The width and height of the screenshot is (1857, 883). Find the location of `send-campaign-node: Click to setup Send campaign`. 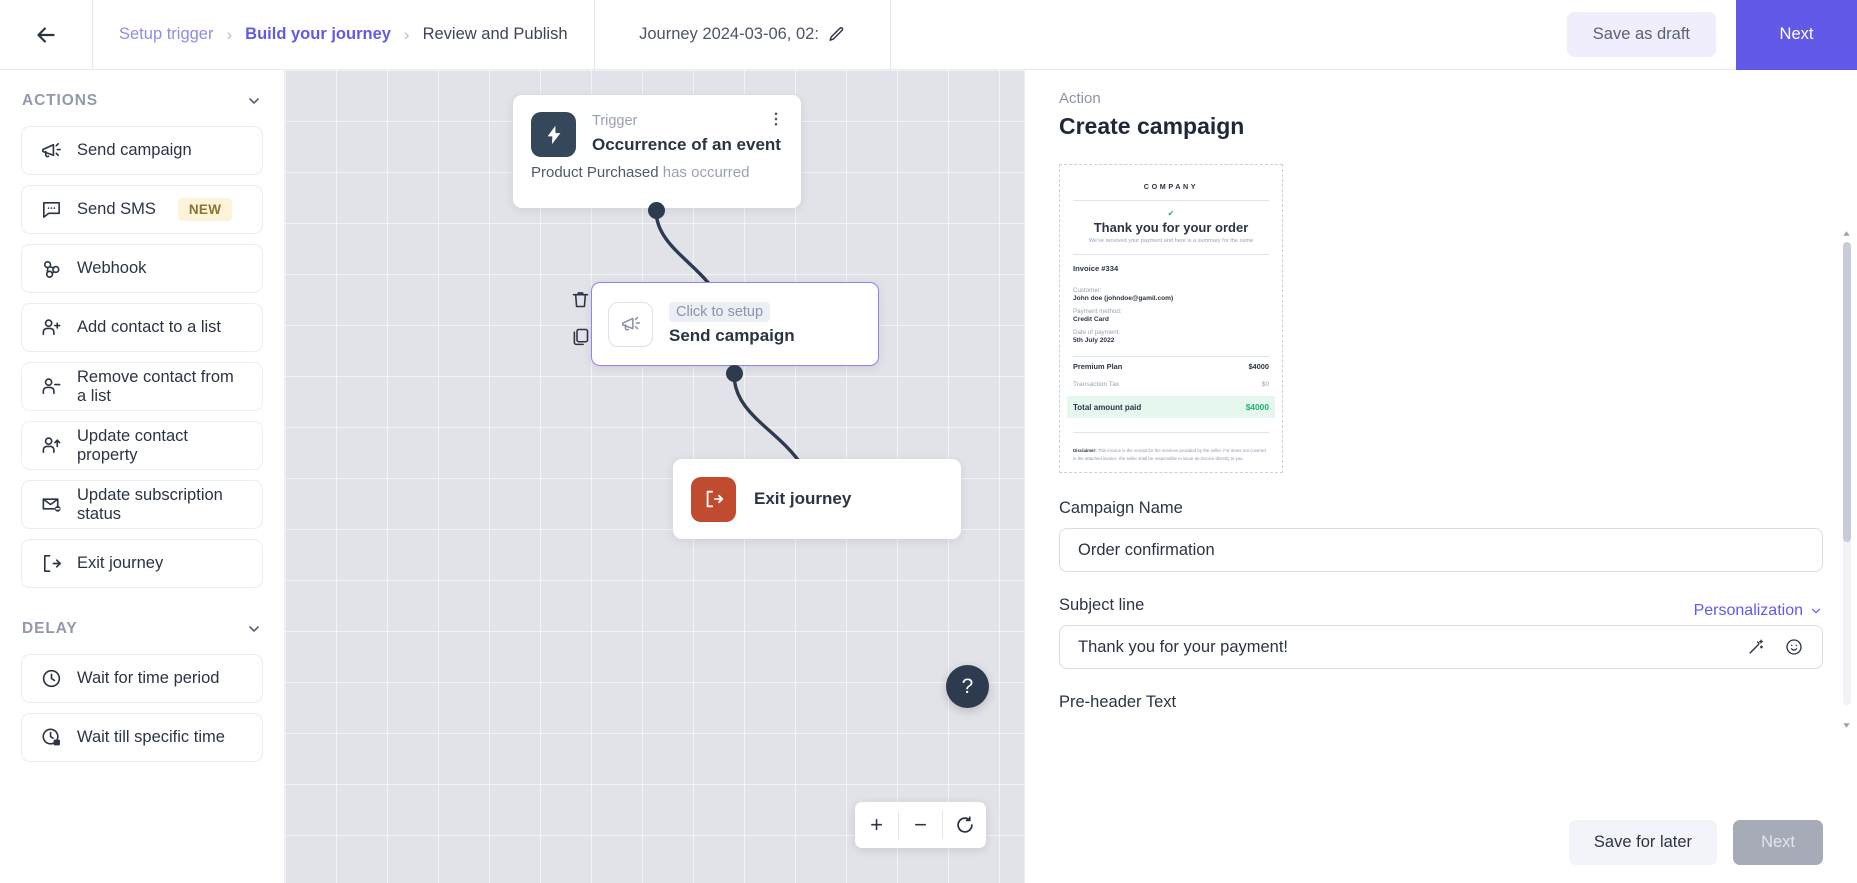

send-campaign-node: Click to setup Send campaign is located at coordinates (735, 324).